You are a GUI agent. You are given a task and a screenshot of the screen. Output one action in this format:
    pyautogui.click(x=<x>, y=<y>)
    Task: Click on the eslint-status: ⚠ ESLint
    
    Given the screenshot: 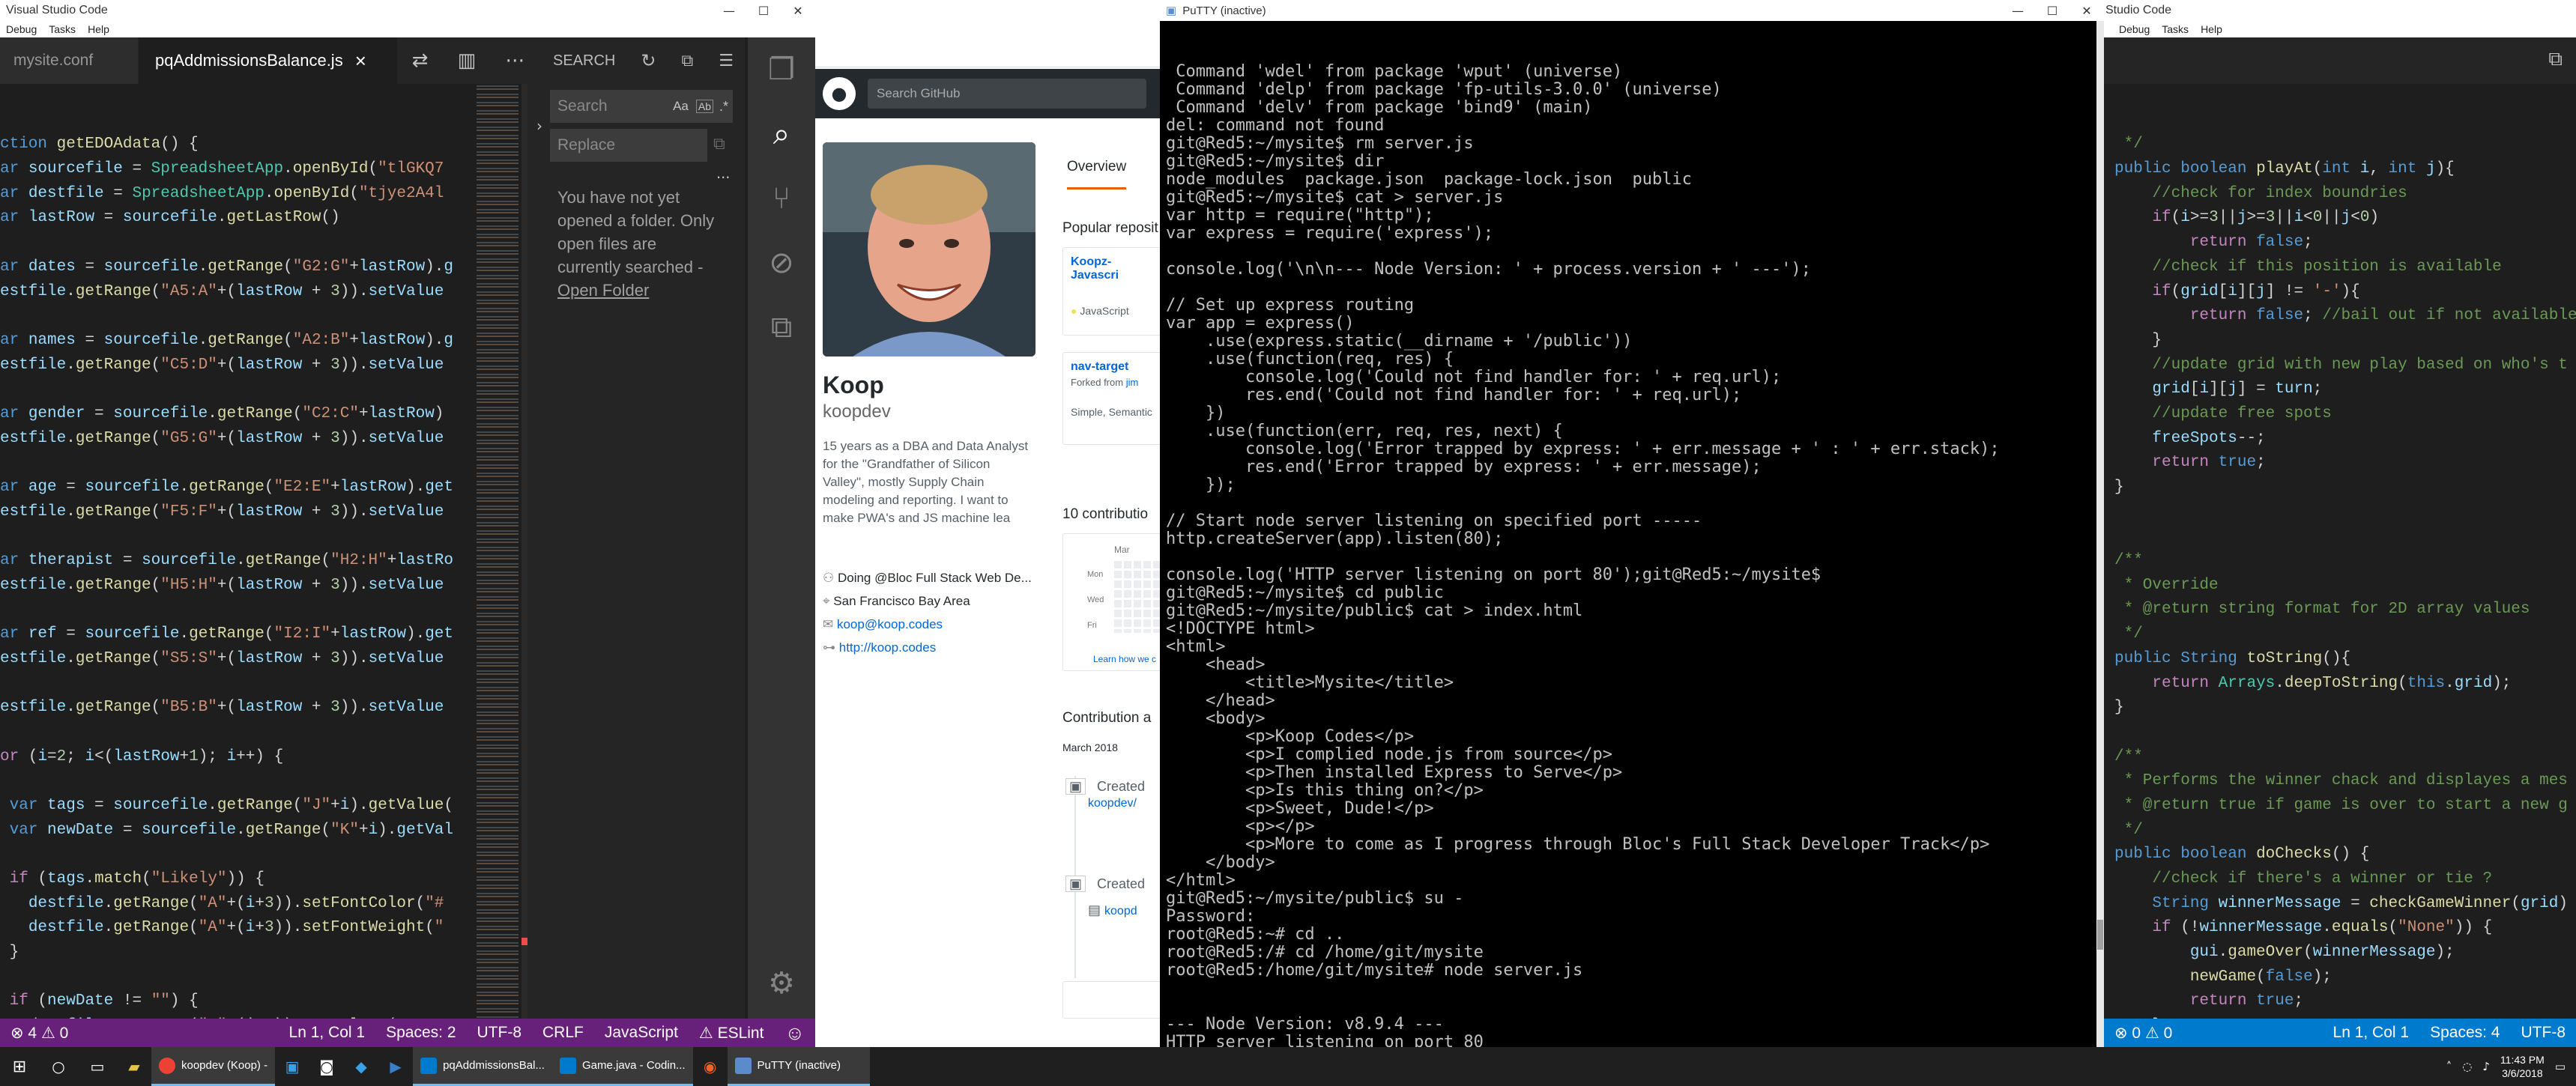 What is the action you would take?
    pyautogui.click(x=732, y=1033)
    